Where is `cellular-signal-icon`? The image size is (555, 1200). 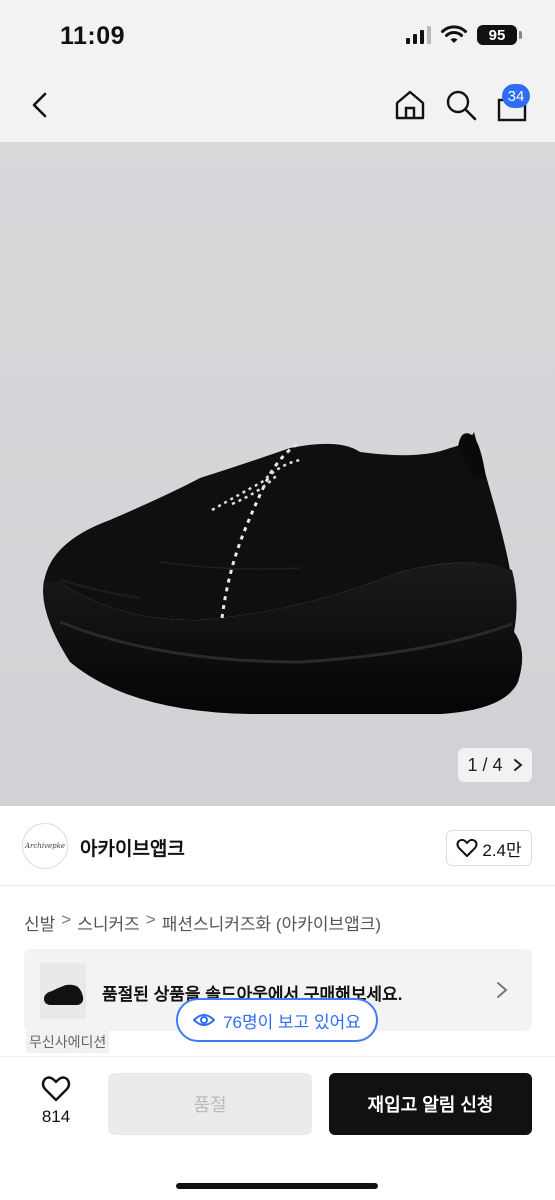 cellular-signal-icon is located at coordinates (418, 35).